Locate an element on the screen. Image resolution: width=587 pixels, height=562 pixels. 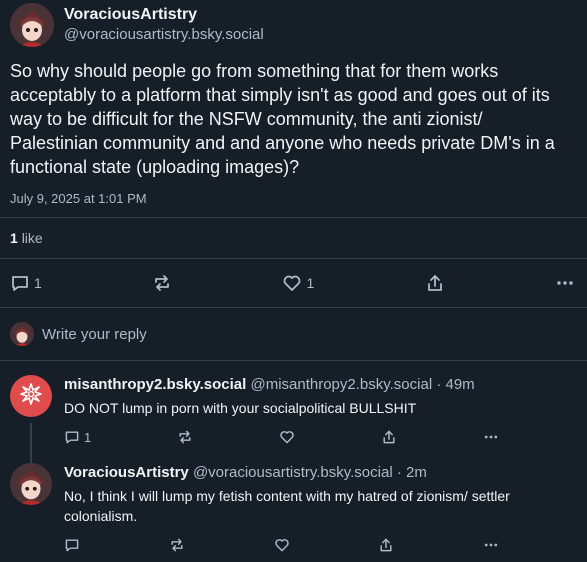
author-avatar is located at coordinates (32, 25).